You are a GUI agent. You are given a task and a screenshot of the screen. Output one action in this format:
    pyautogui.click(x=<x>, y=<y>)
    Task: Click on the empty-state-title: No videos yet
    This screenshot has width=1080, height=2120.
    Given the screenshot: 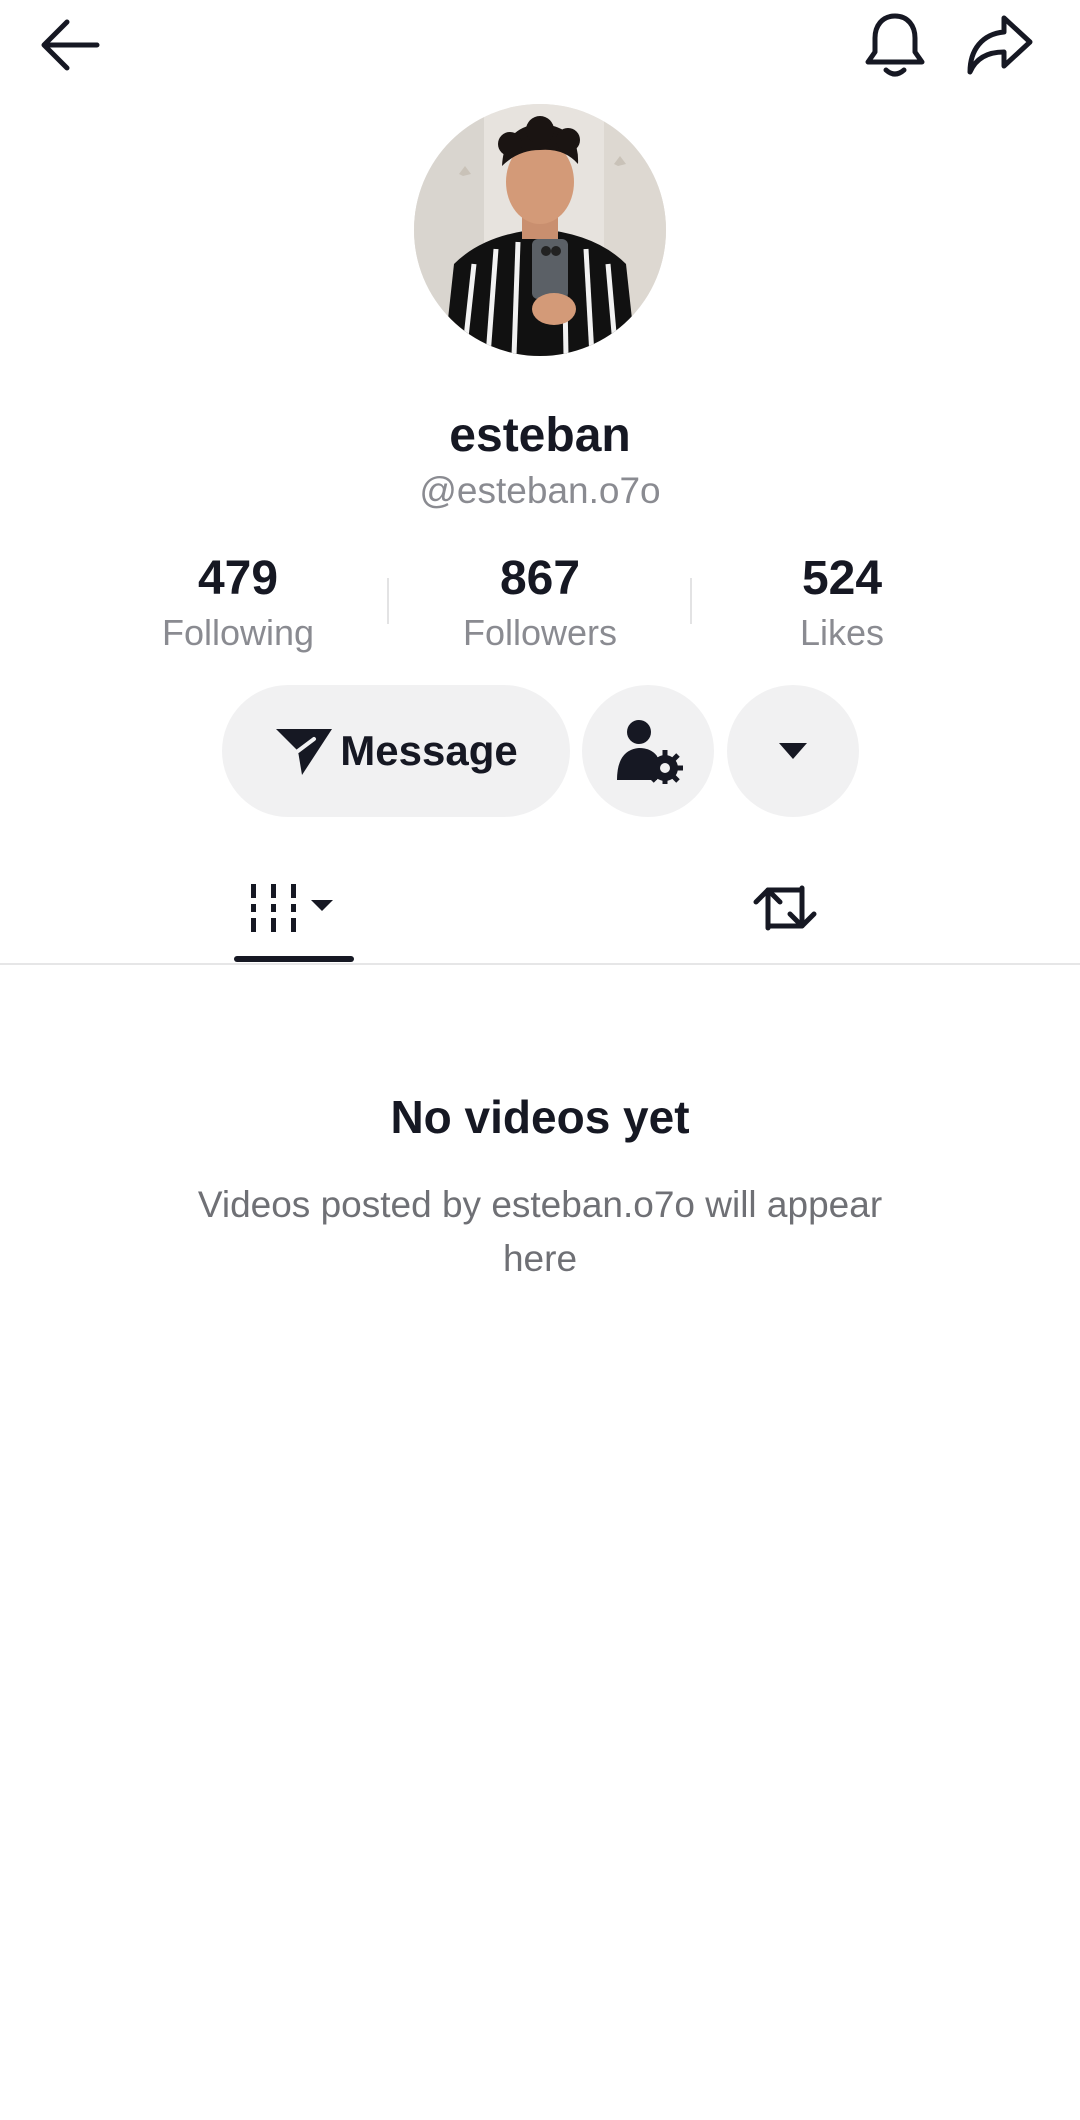 What is the action you would take?
    pyautogui.click(x=540, y=1117)
    